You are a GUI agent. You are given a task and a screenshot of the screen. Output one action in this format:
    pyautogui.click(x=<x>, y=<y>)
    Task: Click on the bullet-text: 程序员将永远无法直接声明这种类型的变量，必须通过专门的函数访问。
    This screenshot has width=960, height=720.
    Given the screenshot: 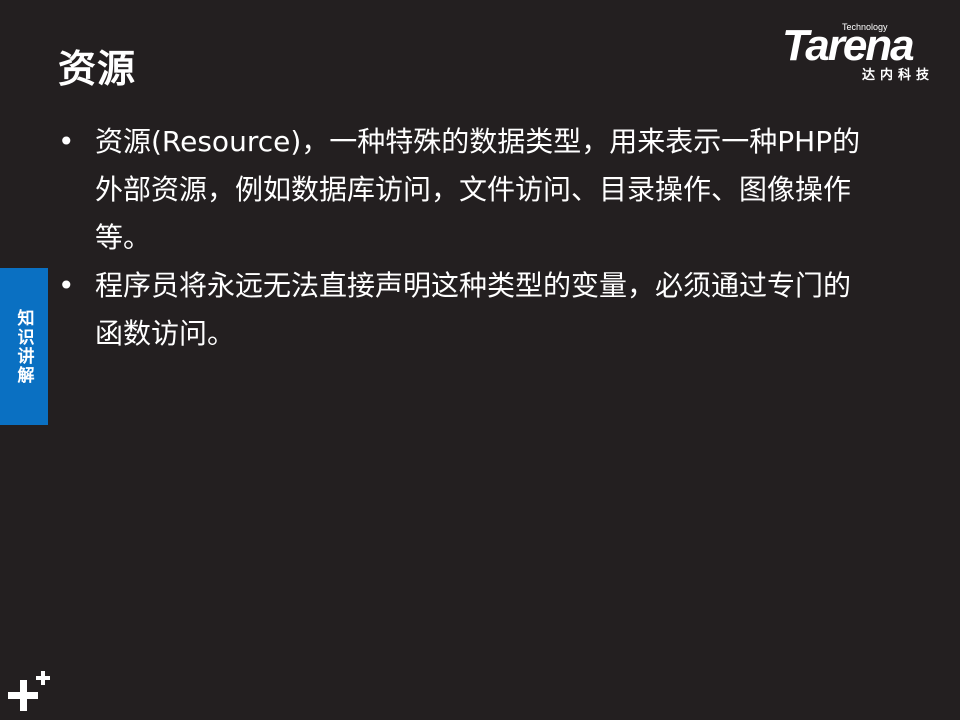 What is the action you would take?
    pyautogui.click(x=473, y=309)
    